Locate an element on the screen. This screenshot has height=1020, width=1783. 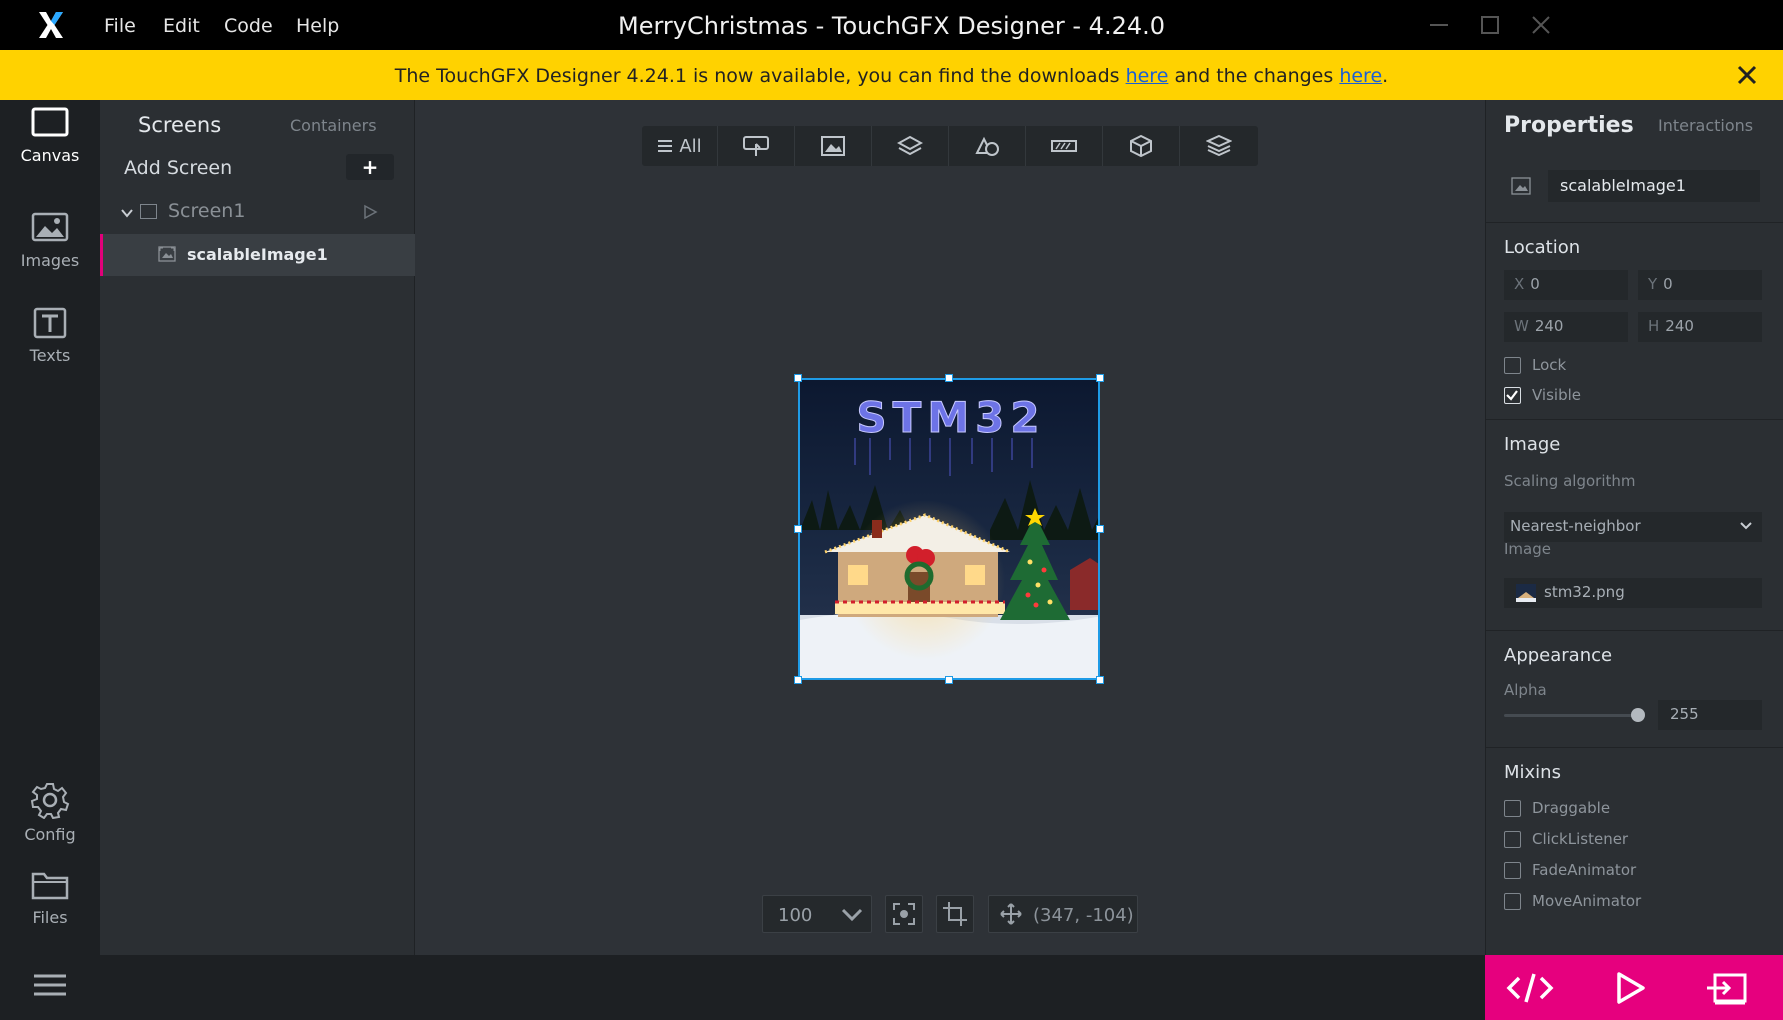
widget-name: scalableImage1 is located at coordinates (257, 254).